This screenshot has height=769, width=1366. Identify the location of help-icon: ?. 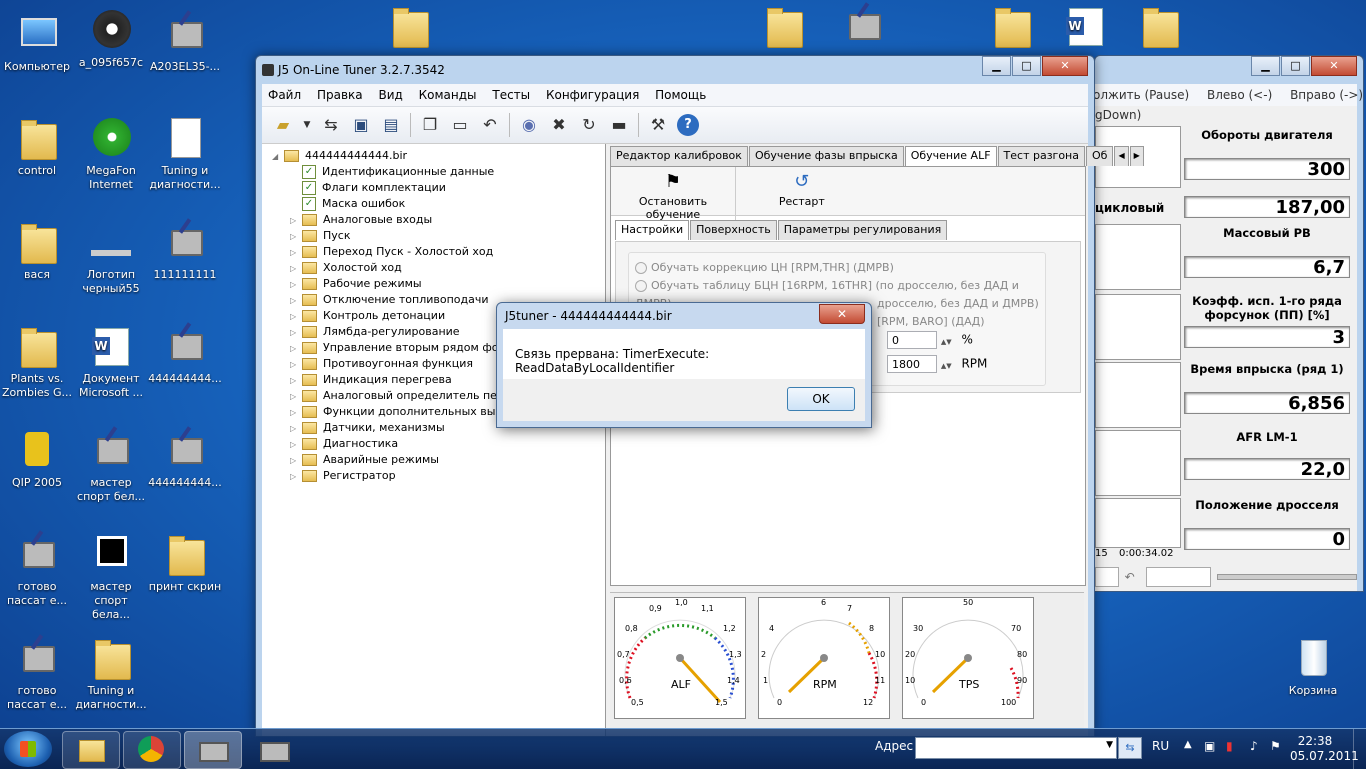
(688, 125).